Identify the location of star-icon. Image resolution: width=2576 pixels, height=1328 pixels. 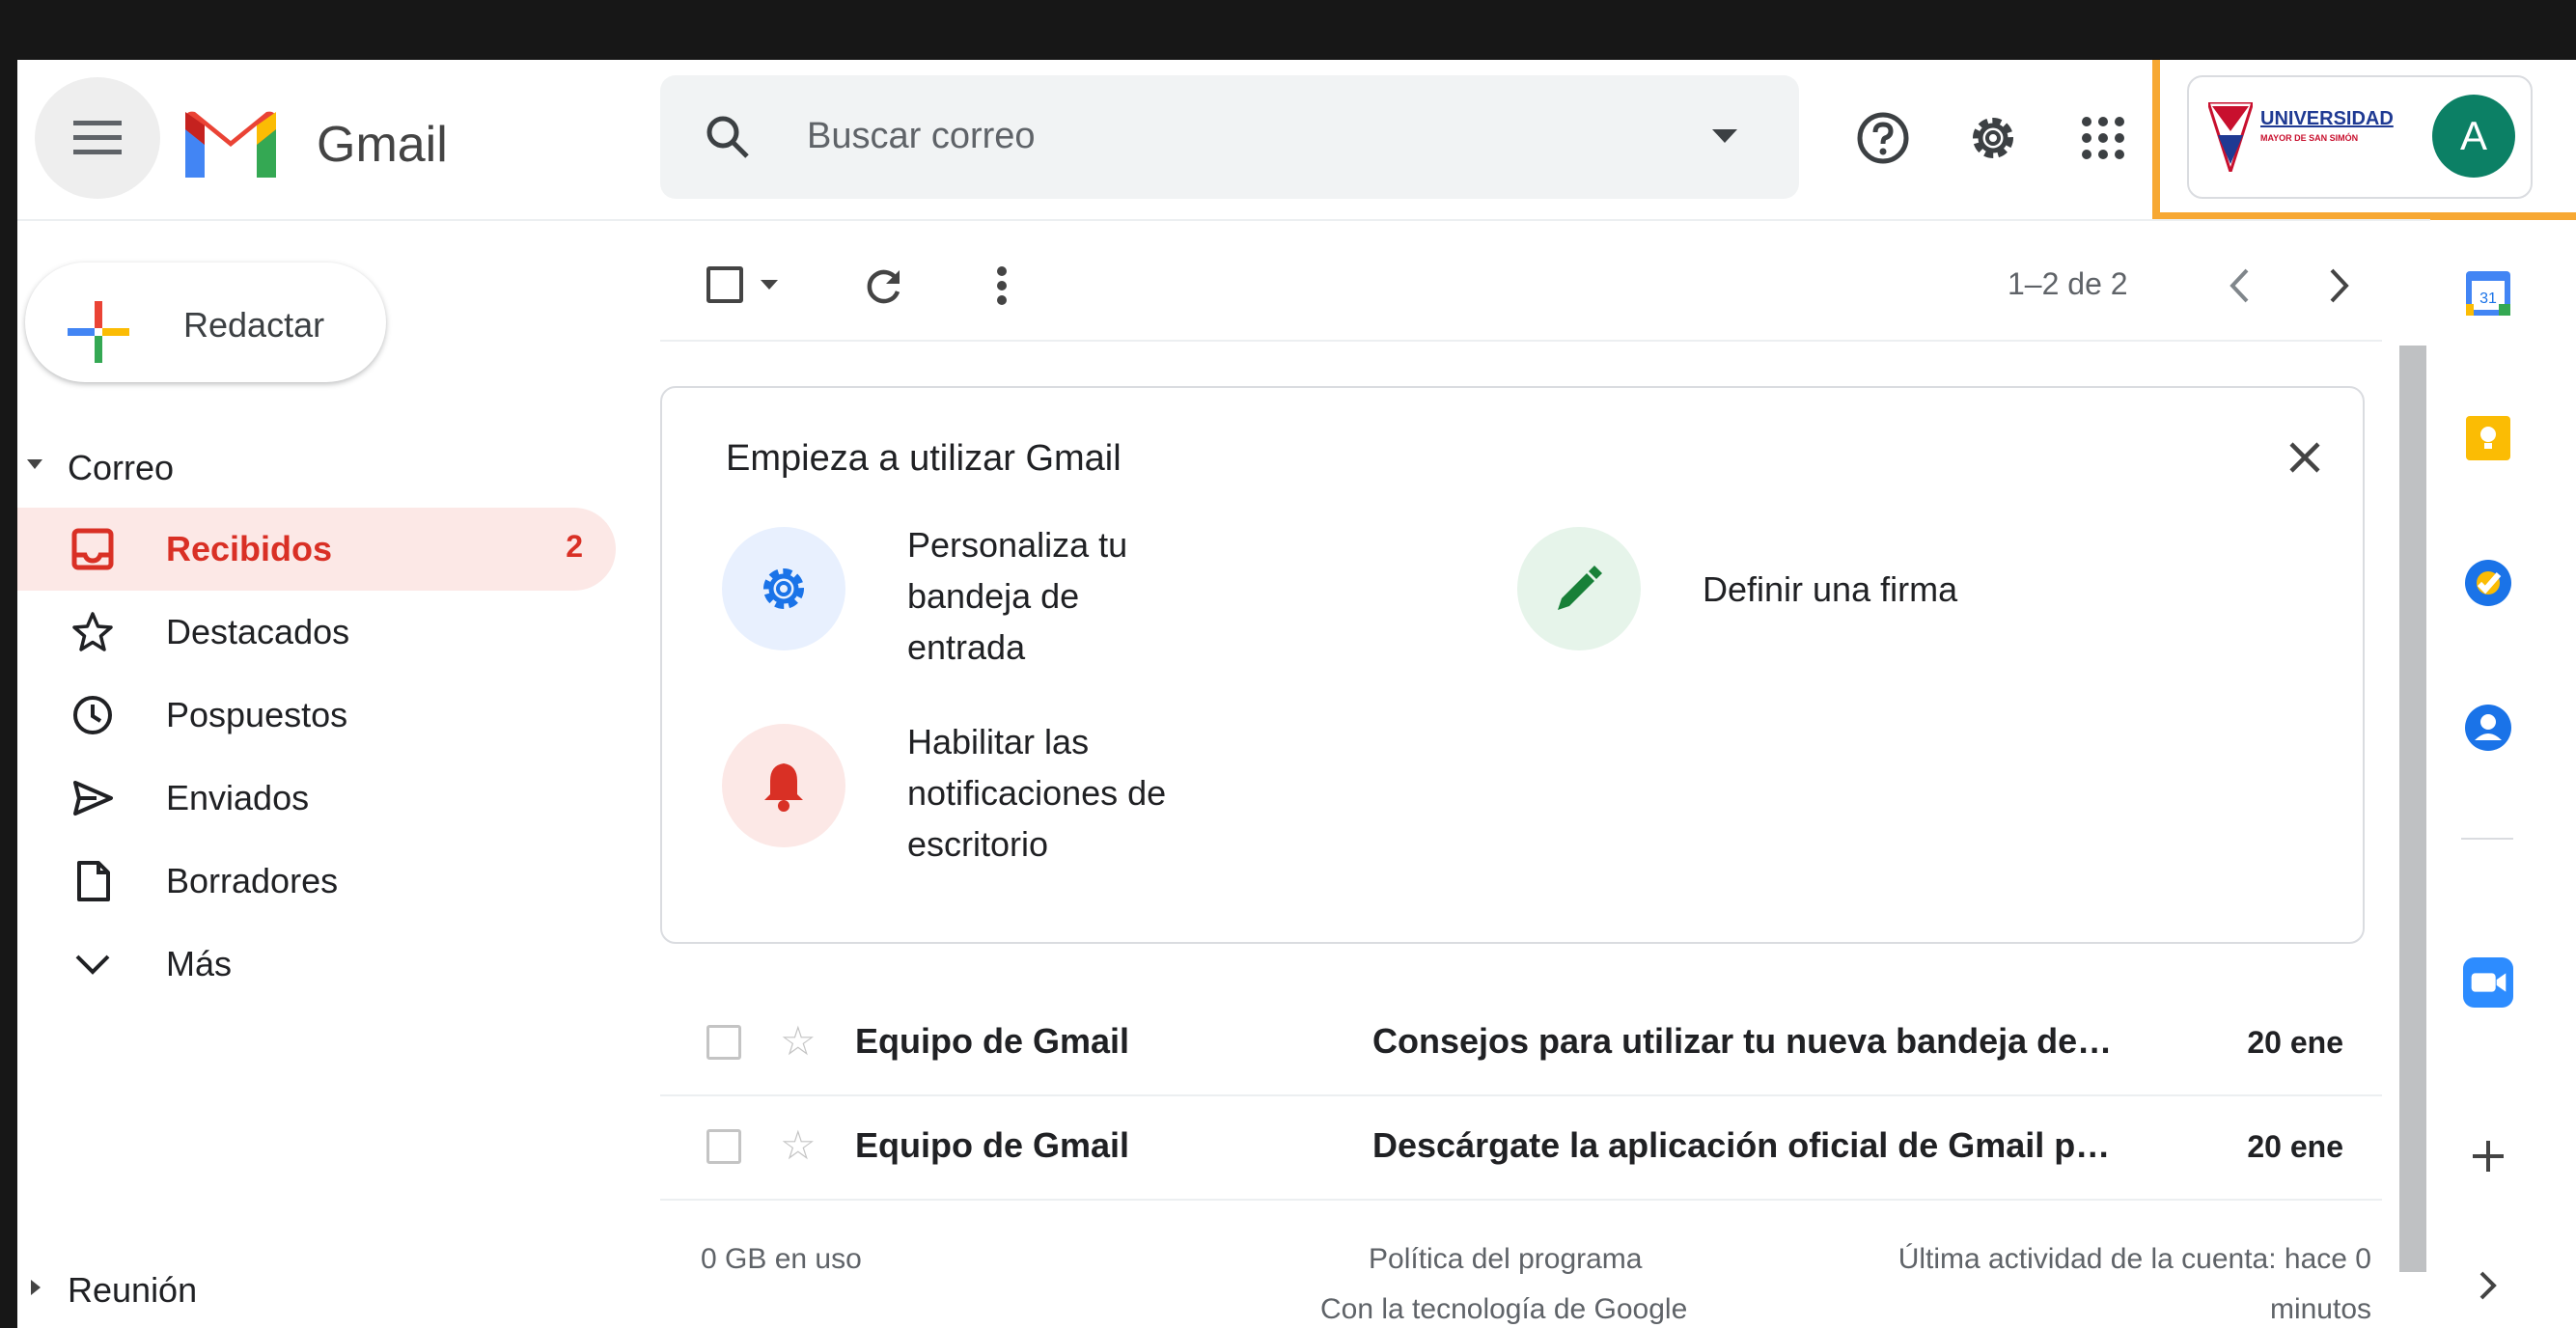
(92, 632).